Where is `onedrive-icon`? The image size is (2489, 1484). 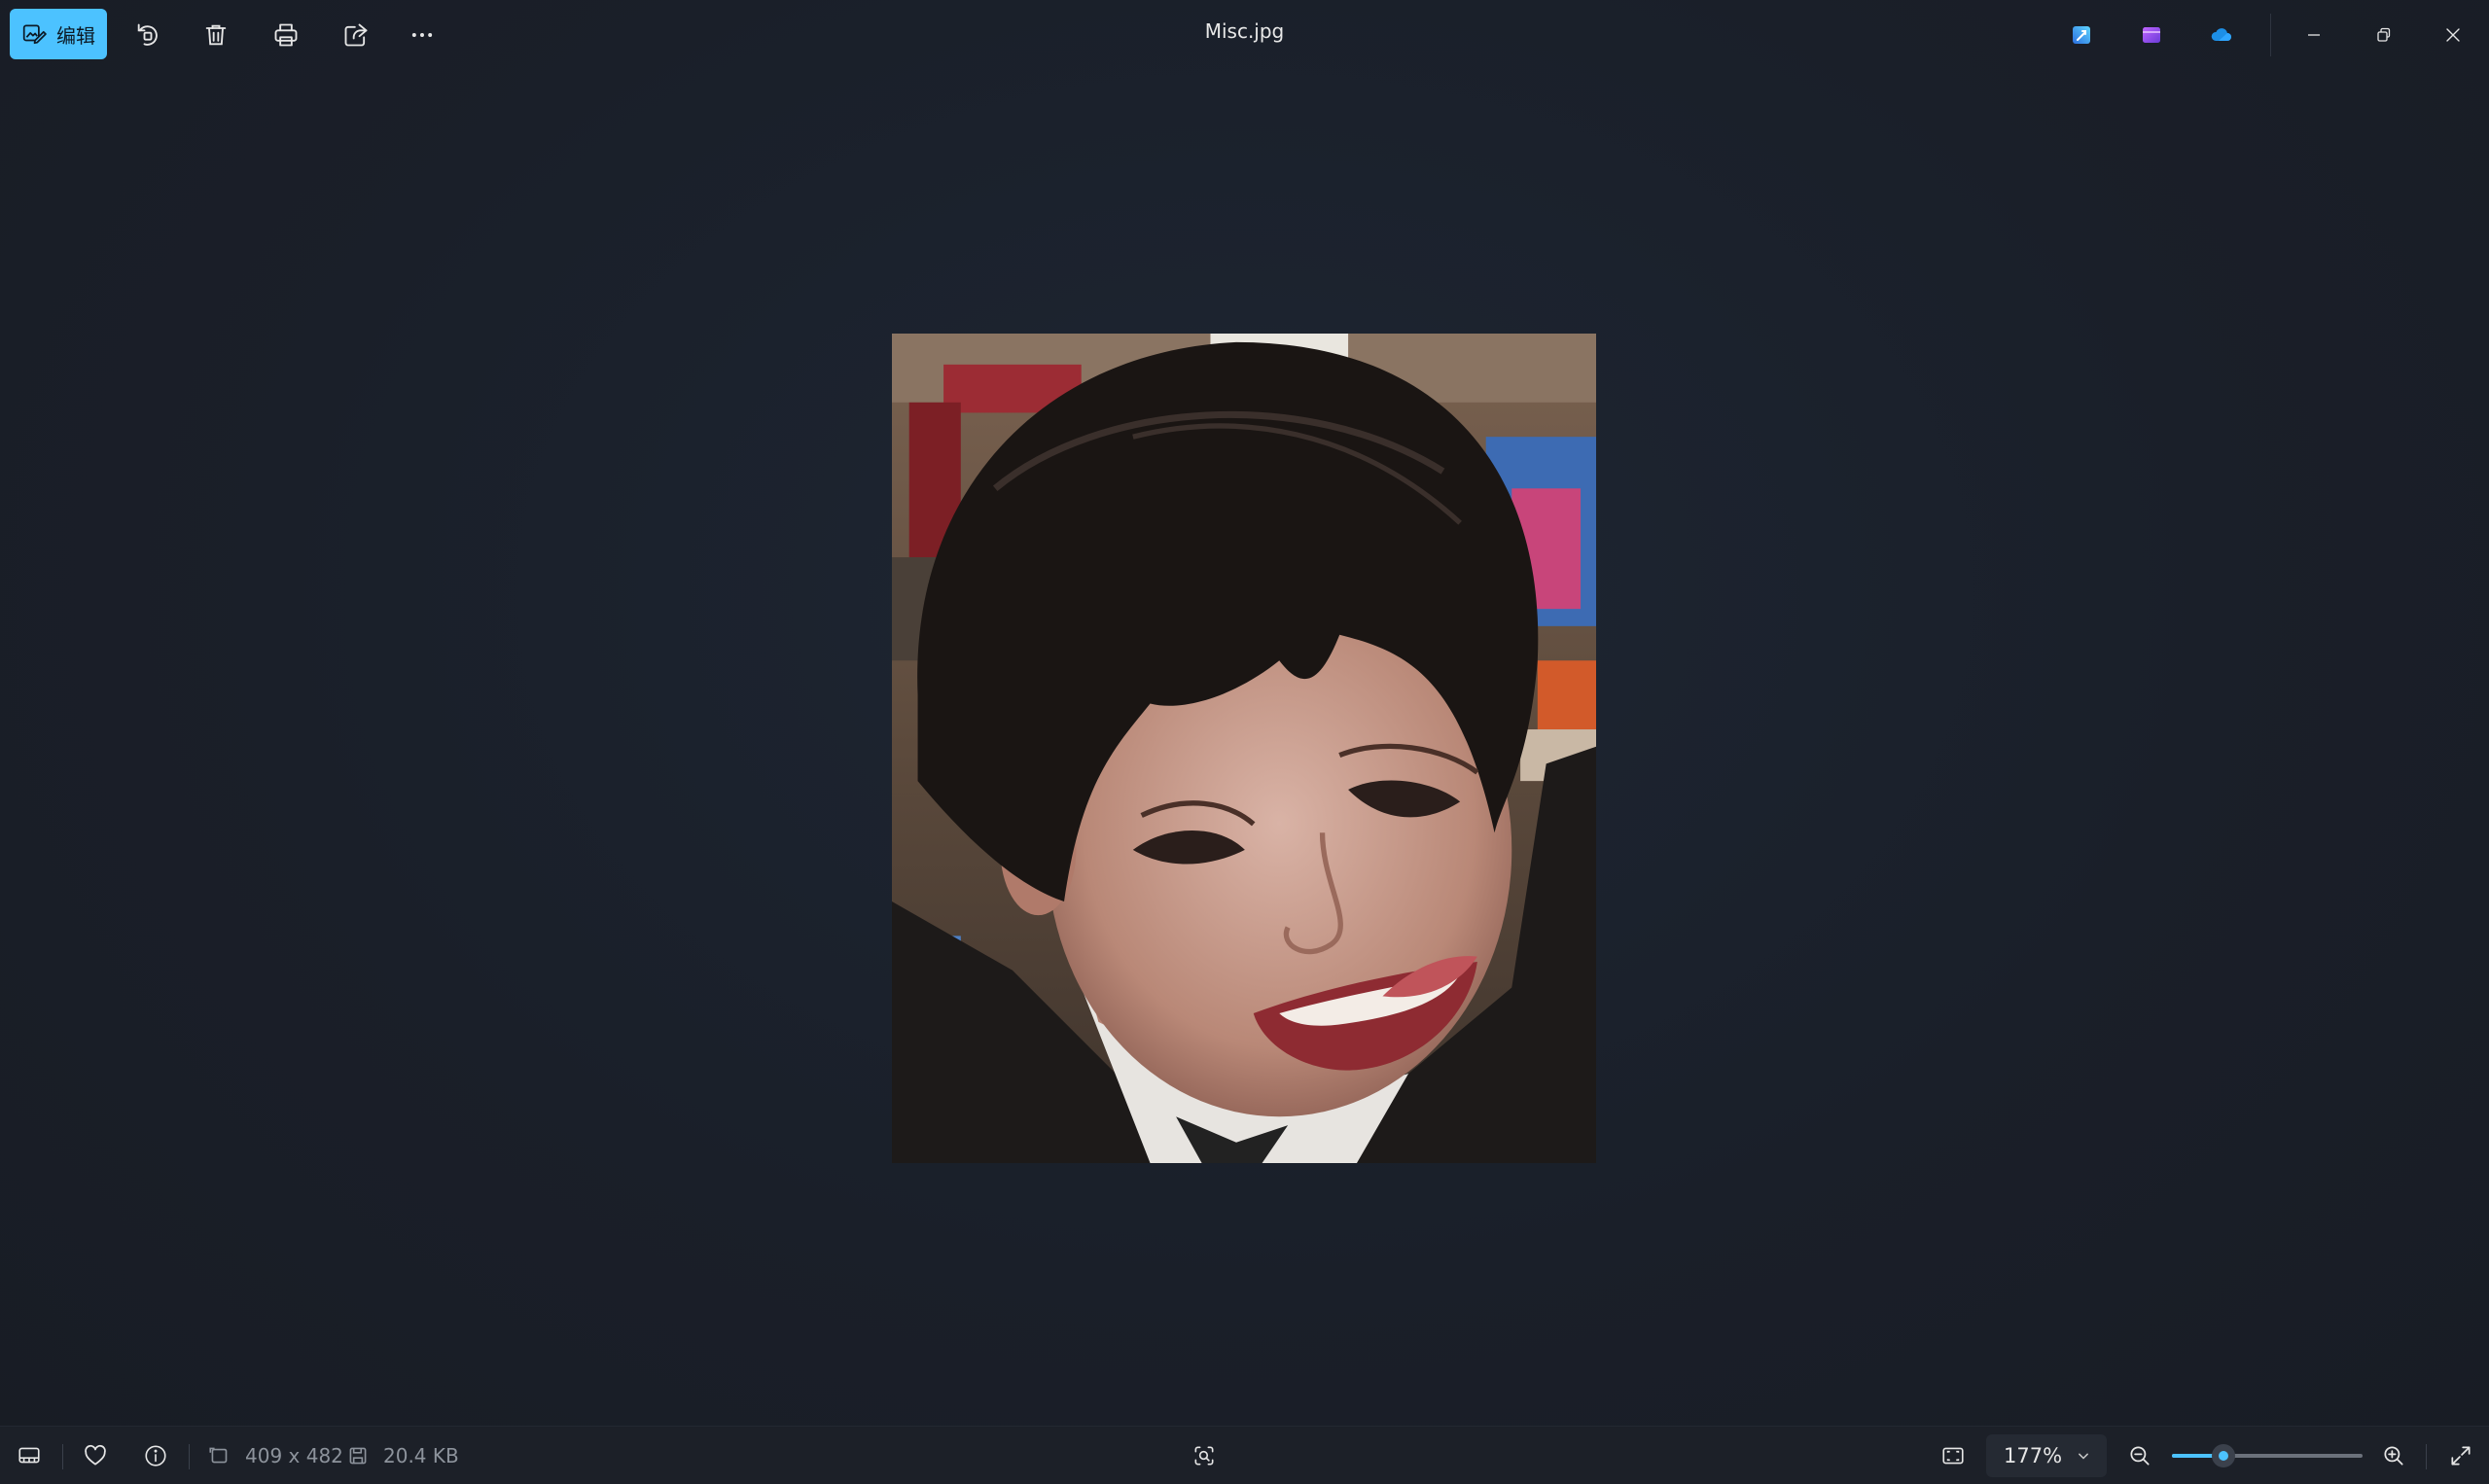 onedrive-icon is located at coordinates (2221, 35).